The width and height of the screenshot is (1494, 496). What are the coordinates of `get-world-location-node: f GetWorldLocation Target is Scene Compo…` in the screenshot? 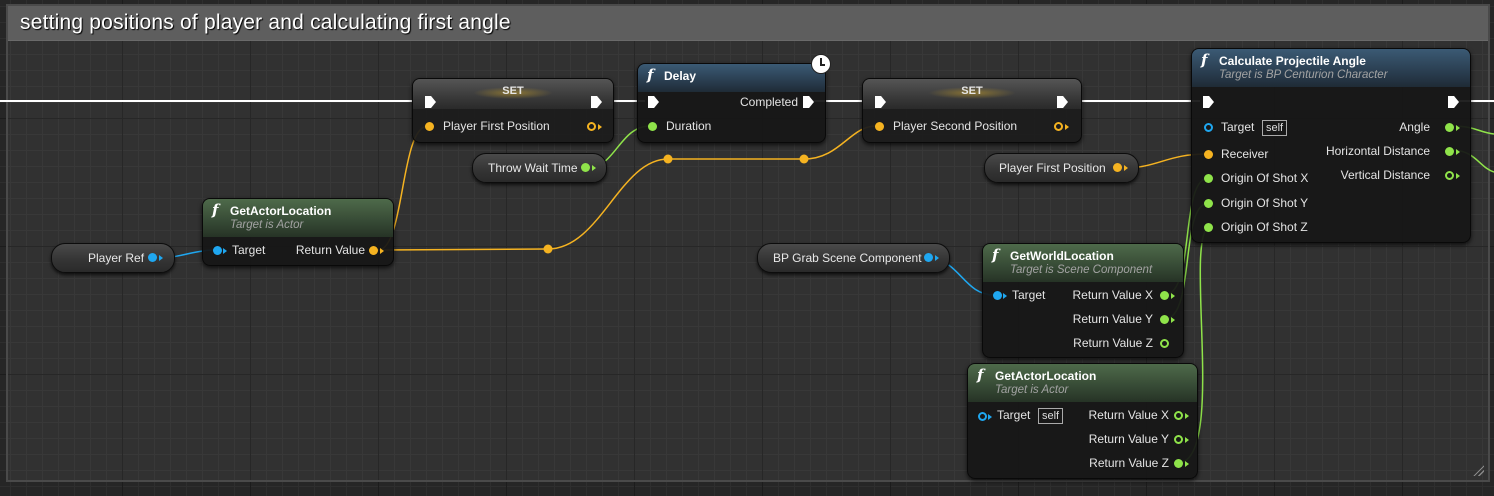 It's located at (1083, 300).